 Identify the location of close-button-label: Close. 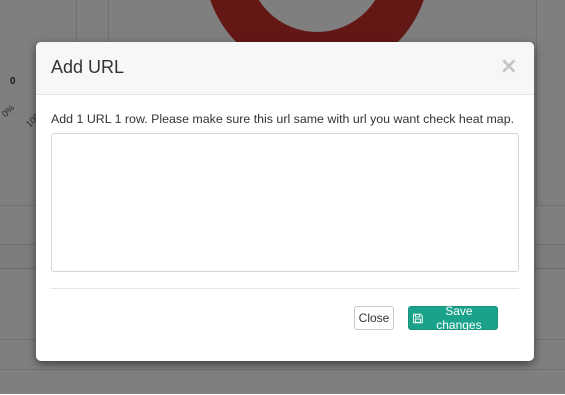
(374, 318).